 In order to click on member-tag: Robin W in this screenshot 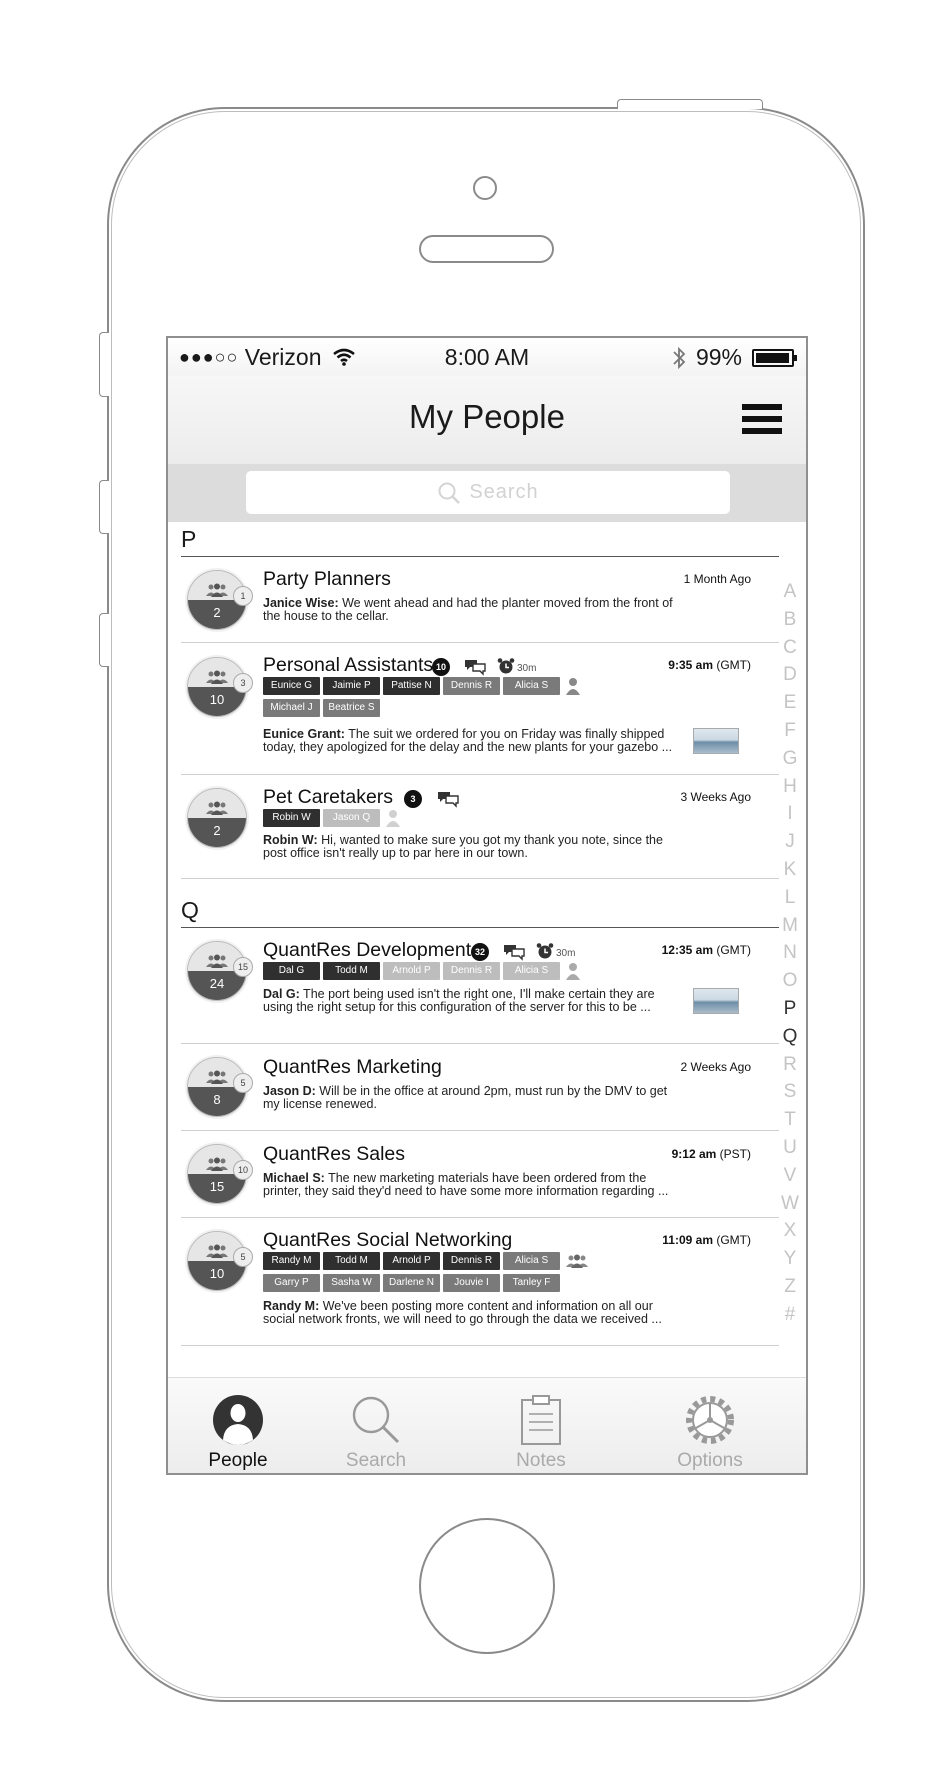, I will do `click(291, 818)`.